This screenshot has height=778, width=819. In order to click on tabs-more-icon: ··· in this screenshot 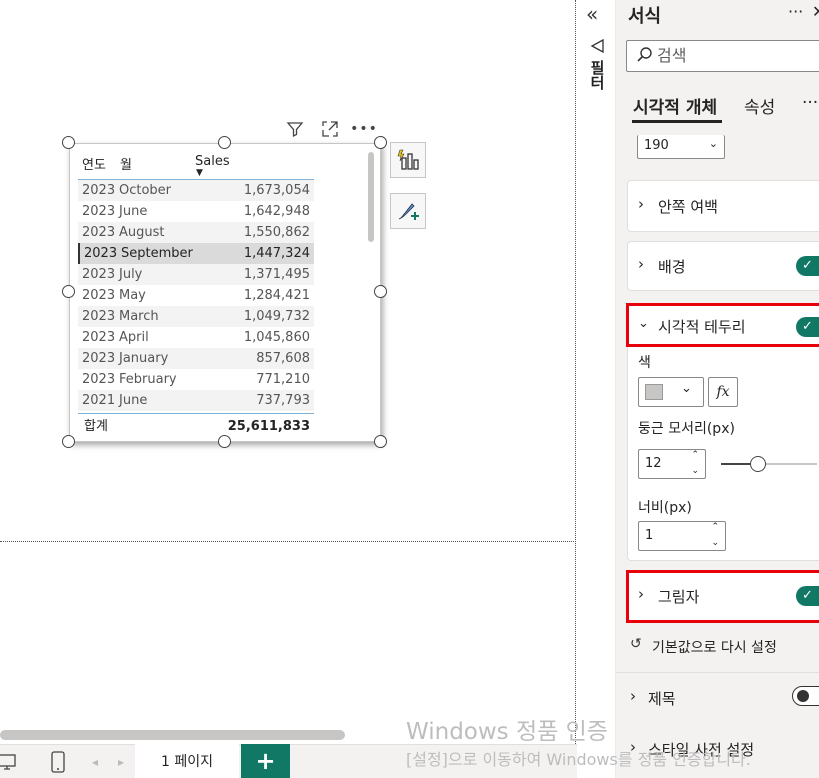, I will do `click(810, 103)`.